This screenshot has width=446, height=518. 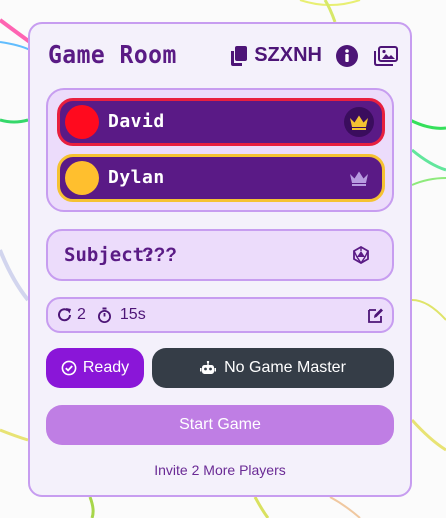 I want to click on game-master-label: No Game Master, so click(x=285, y=367).